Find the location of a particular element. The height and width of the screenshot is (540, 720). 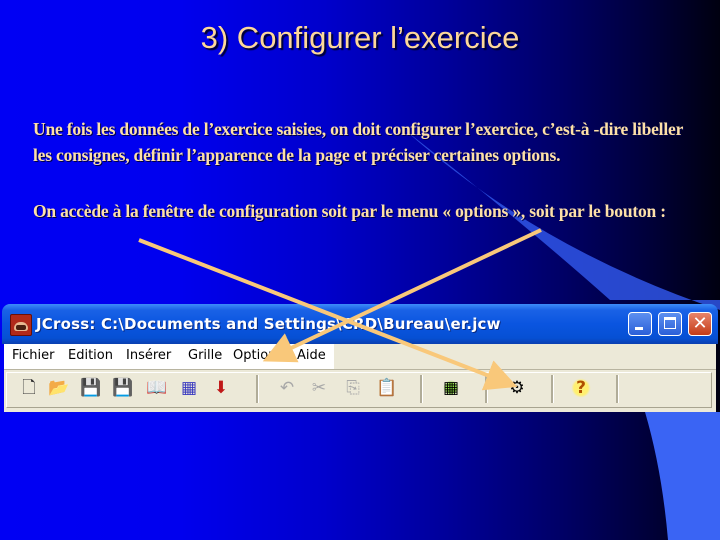

arrow-to-options-menu is located at coordinates (402, 295).